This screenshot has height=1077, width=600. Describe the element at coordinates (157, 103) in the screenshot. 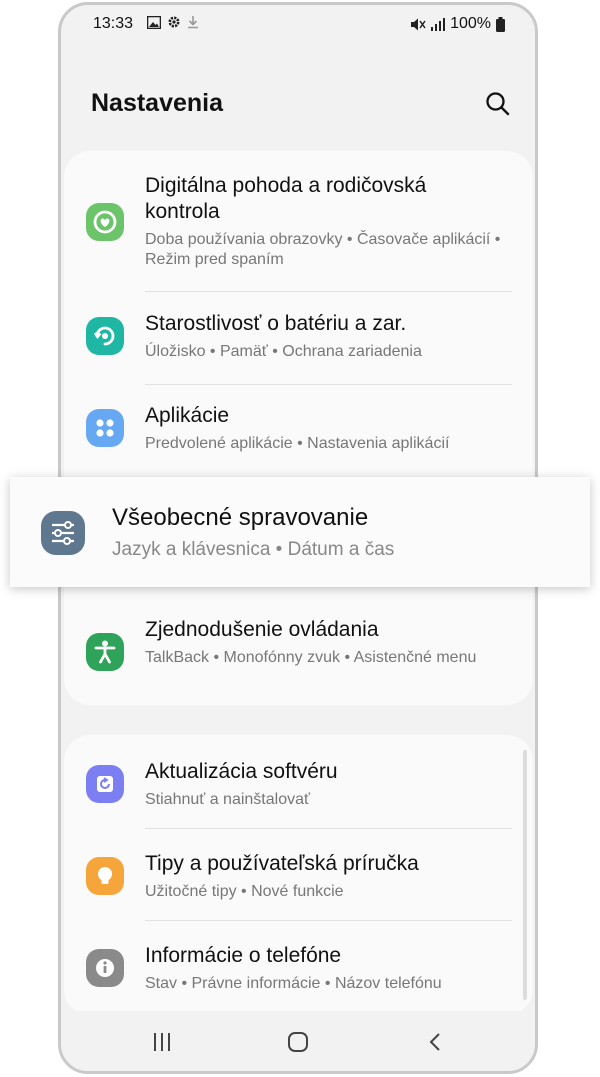

I see `page-title: Nastavenia` at that location.